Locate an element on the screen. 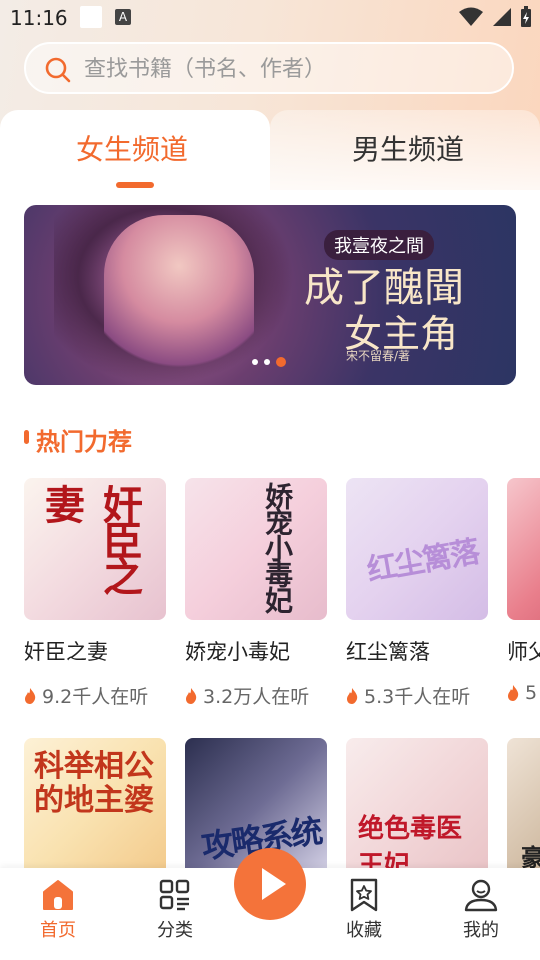 This screenshot has width=540, height=960. cover-title: 红尘篱落 is located at coordinates (422, 561).